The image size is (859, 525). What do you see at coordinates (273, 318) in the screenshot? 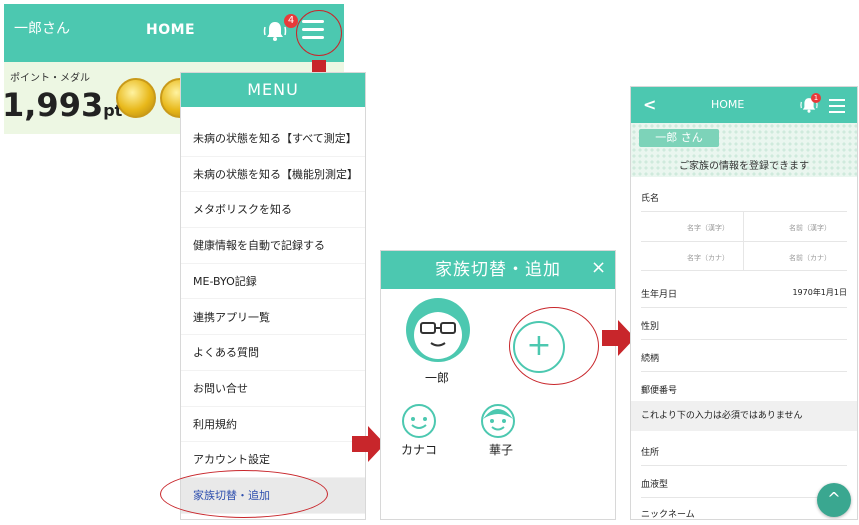
I see `menu-item-linked-apps: 連携アプリ一覧` at bounding box center [273, 318].